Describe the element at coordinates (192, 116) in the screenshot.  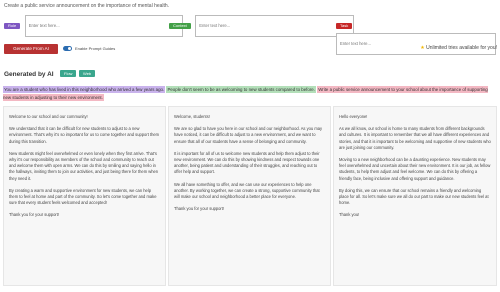
I see `response-paragraph: Welcome, students!` at that location.